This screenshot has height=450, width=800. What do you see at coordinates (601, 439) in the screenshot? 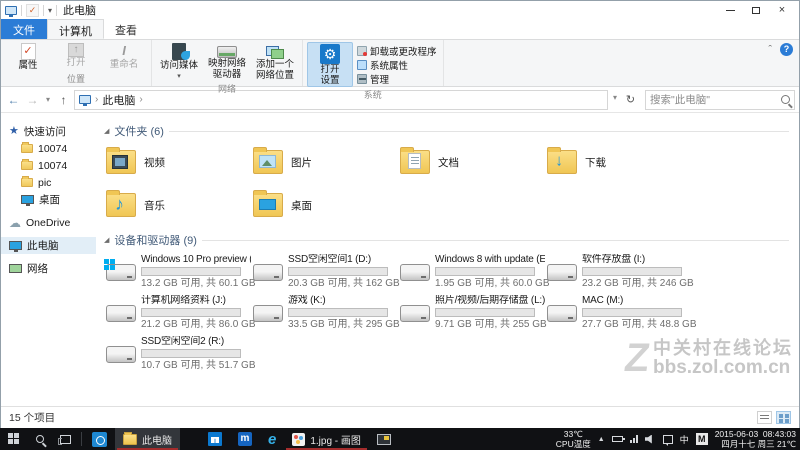
I see `tray-overflow-icon: ▲` at bounding box center [601, 439].